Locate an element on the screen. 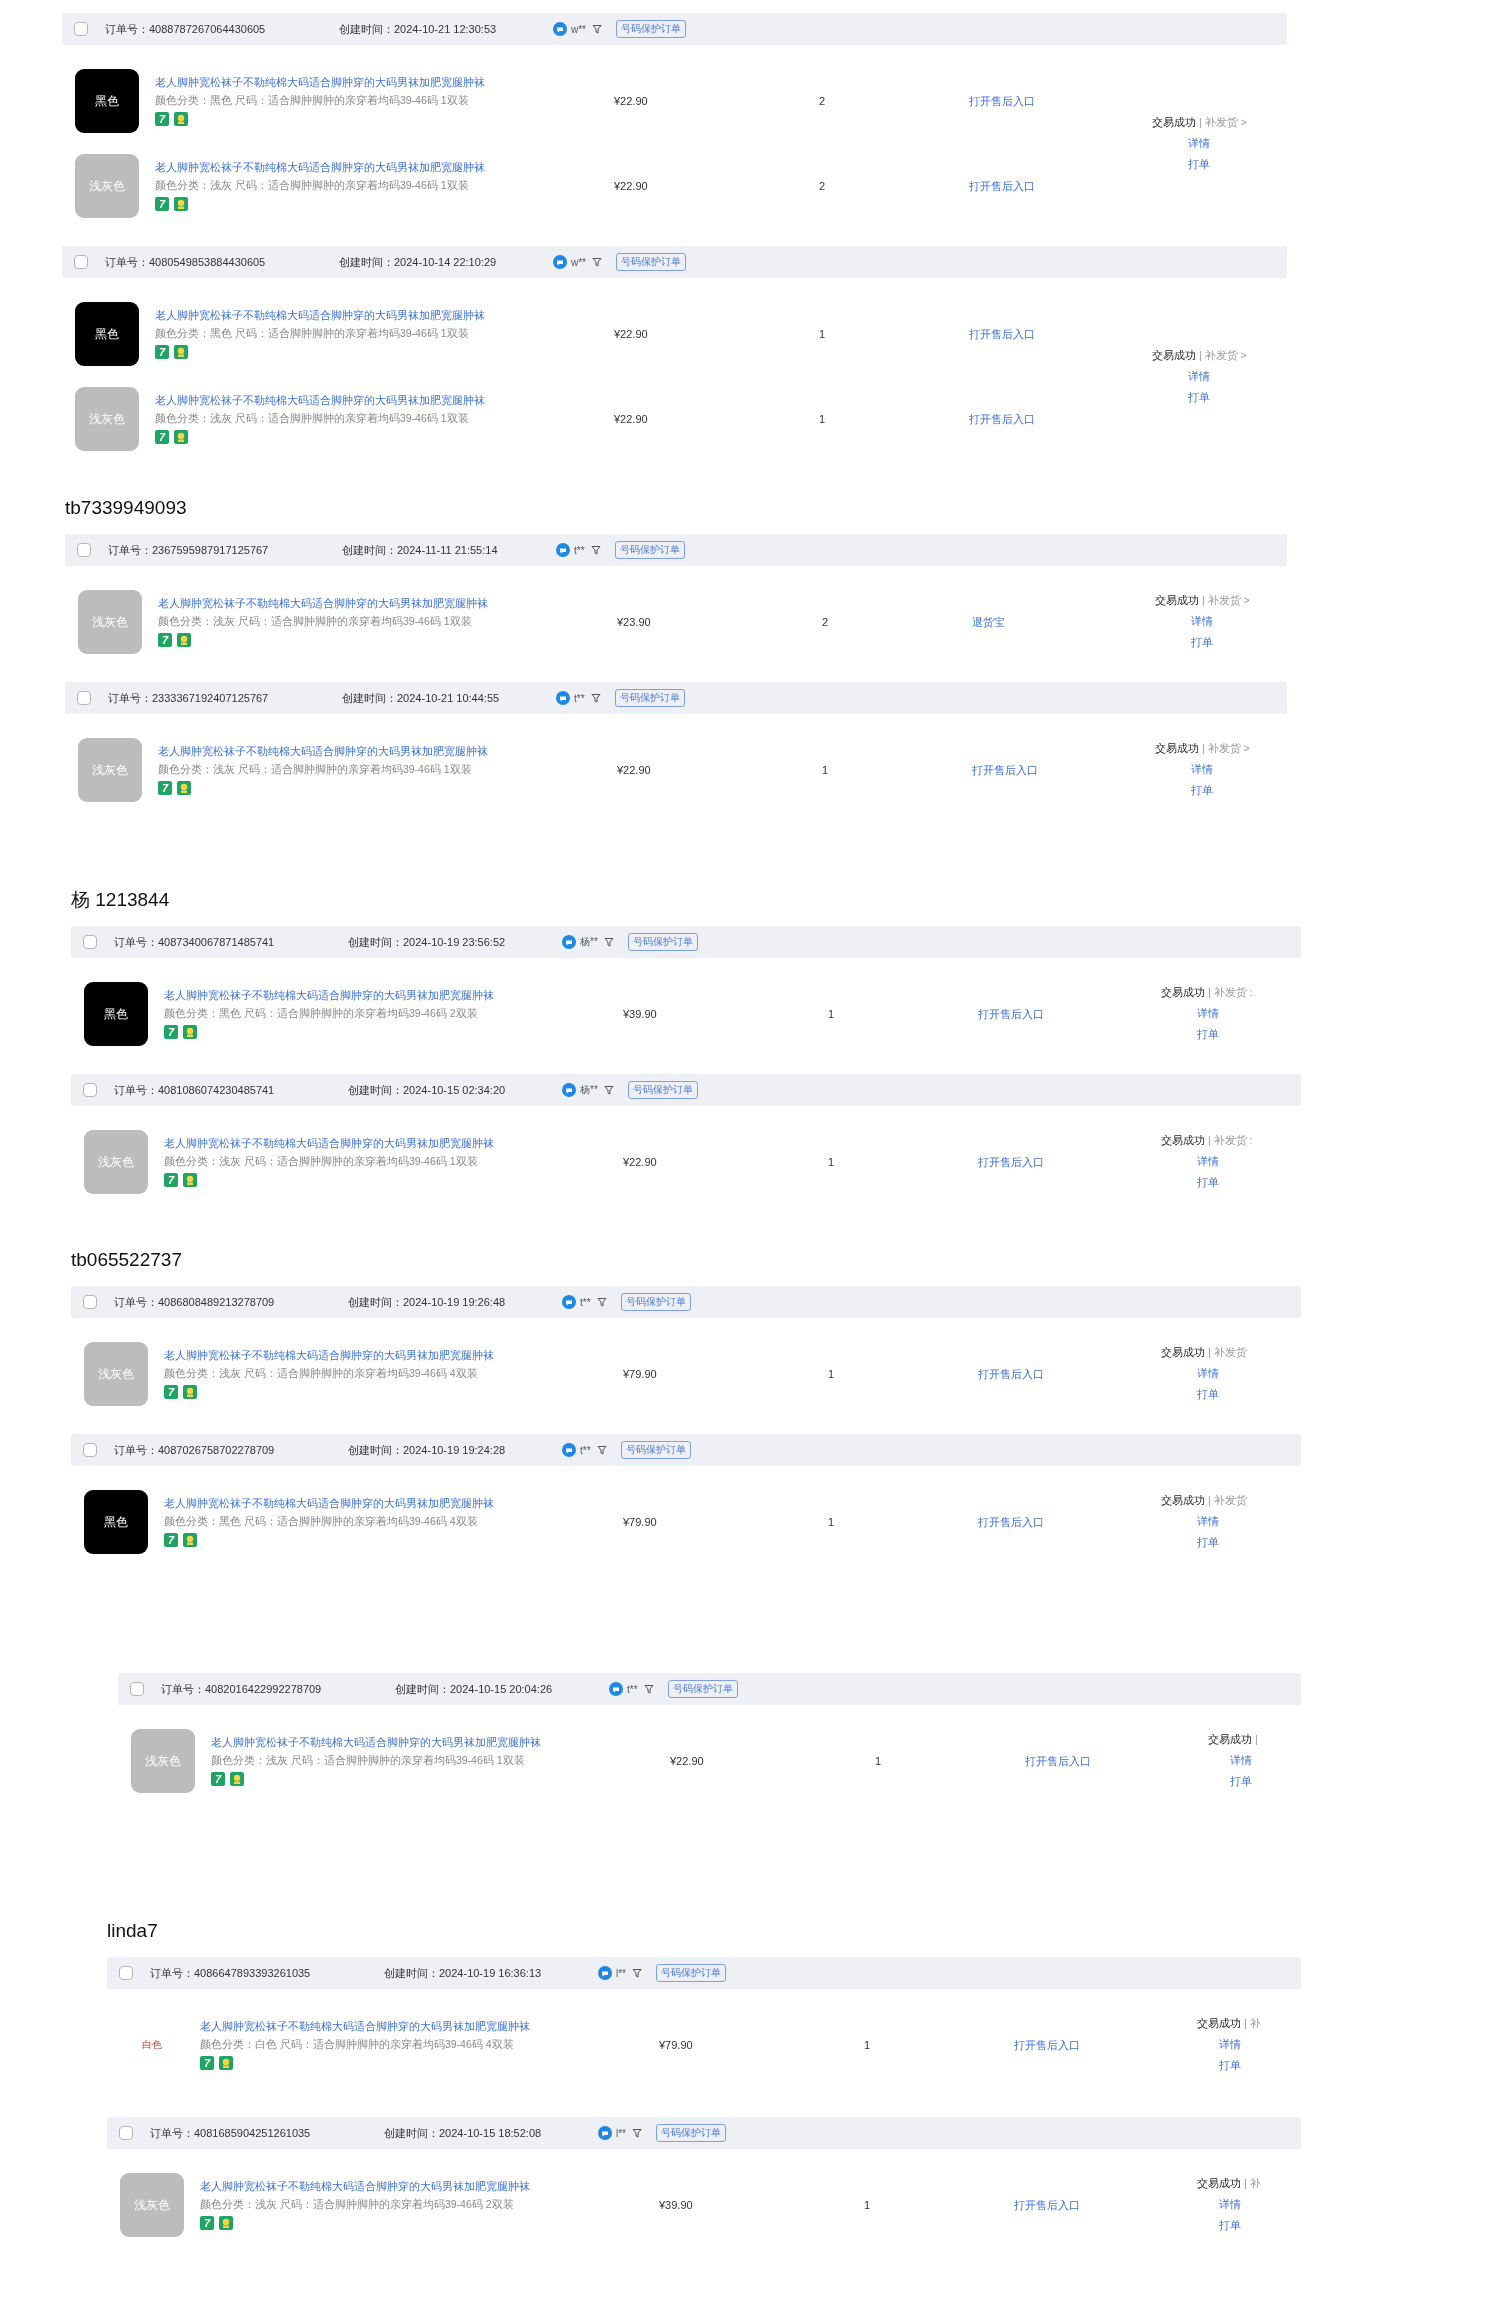  product-spec: 颜色分类：黑色 尺码：适合脚肿脚肿的亲穿着均码39-46码 1双装 is located at coordinates (312, 334).